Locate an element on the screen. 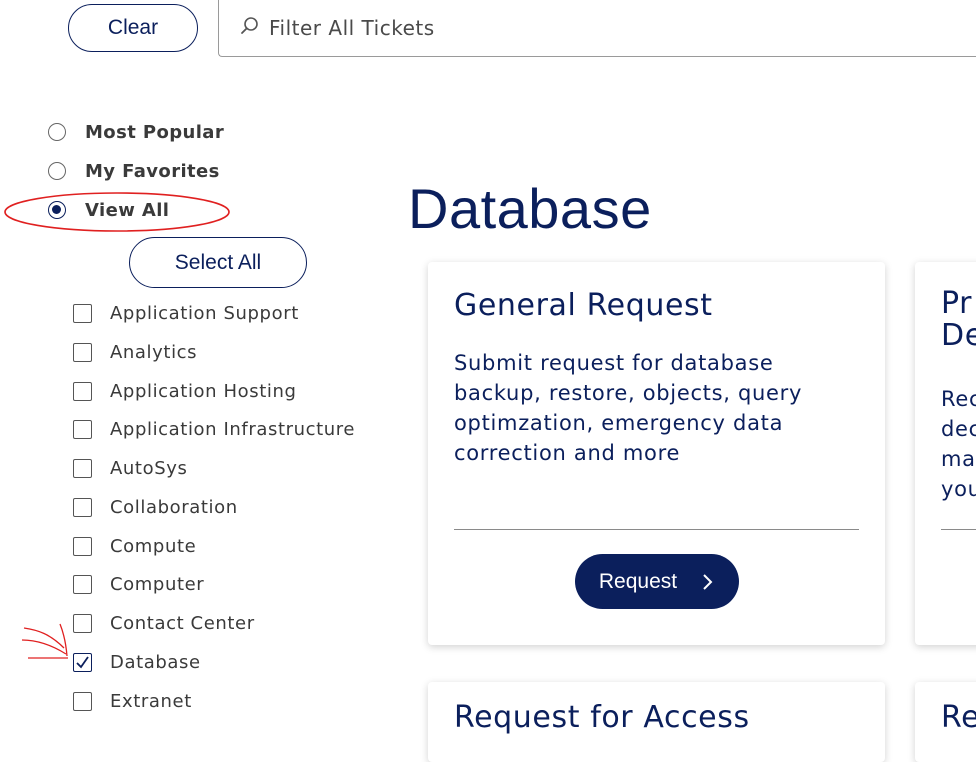 This screenshot has width=976, height=762. category-contact-center: Contact Center is located at coordinates (164, 623).